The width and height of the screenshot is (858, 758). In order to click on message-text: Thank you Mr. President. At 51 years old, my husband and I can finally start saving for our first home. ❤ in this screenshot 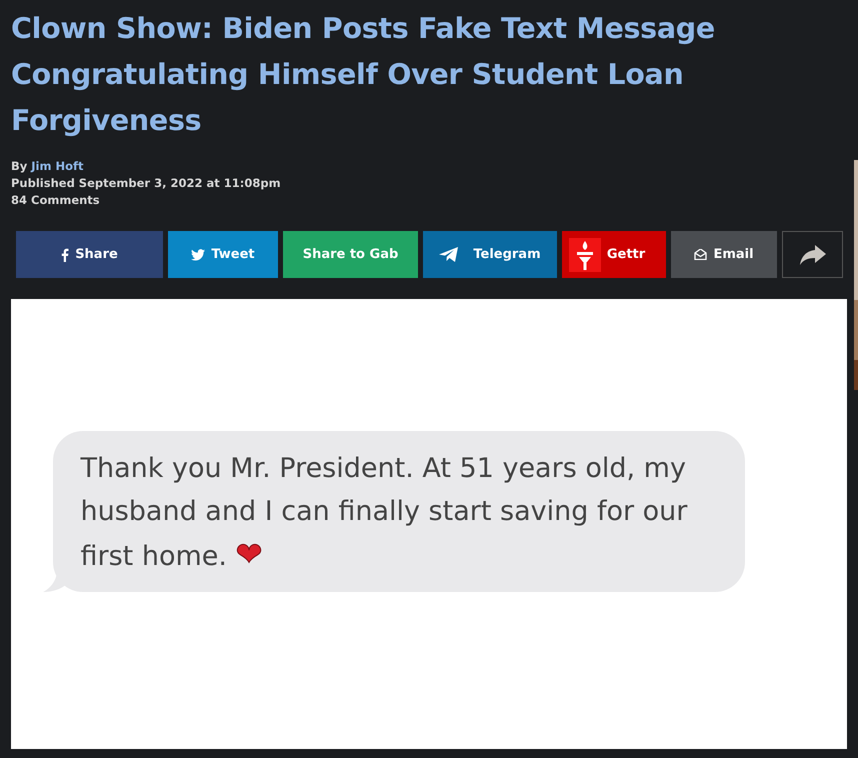, I will do `click(384, 512)`.